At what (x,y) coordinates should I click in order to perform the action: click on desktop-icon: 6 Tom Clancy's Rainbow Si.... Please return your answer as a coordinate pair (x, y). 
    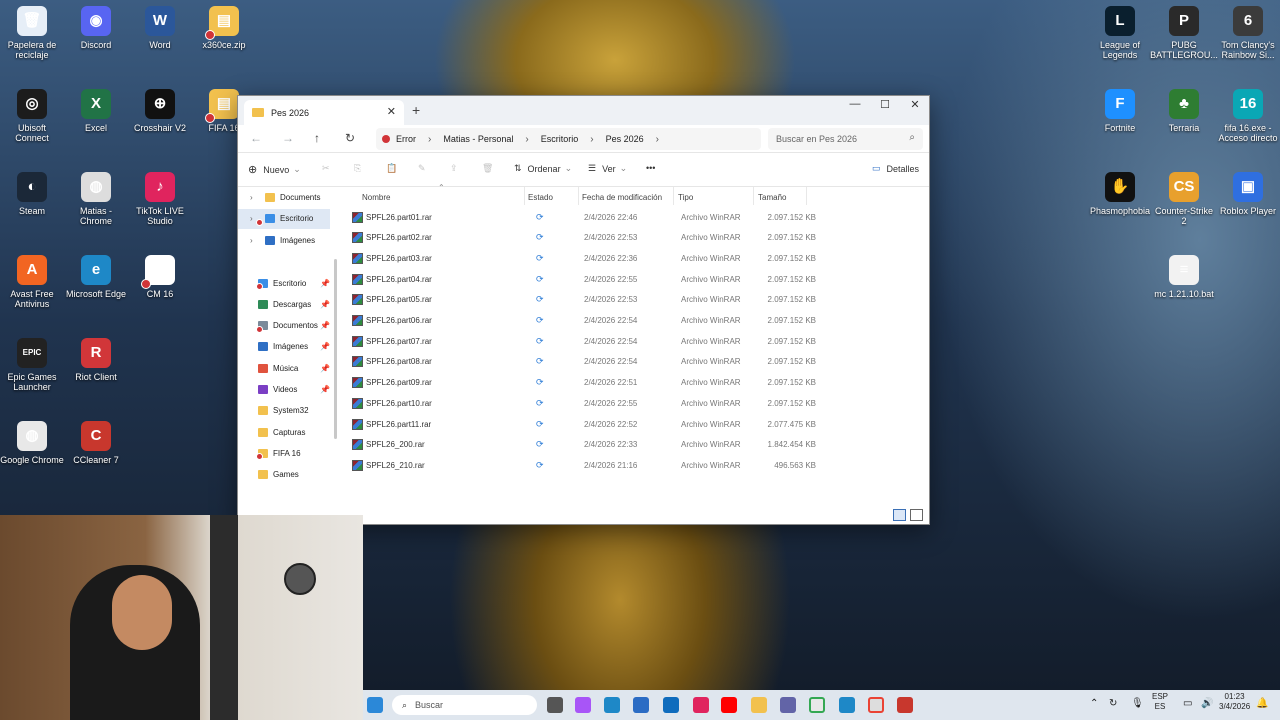
    Looking at the image, I should click on (1248, 39).